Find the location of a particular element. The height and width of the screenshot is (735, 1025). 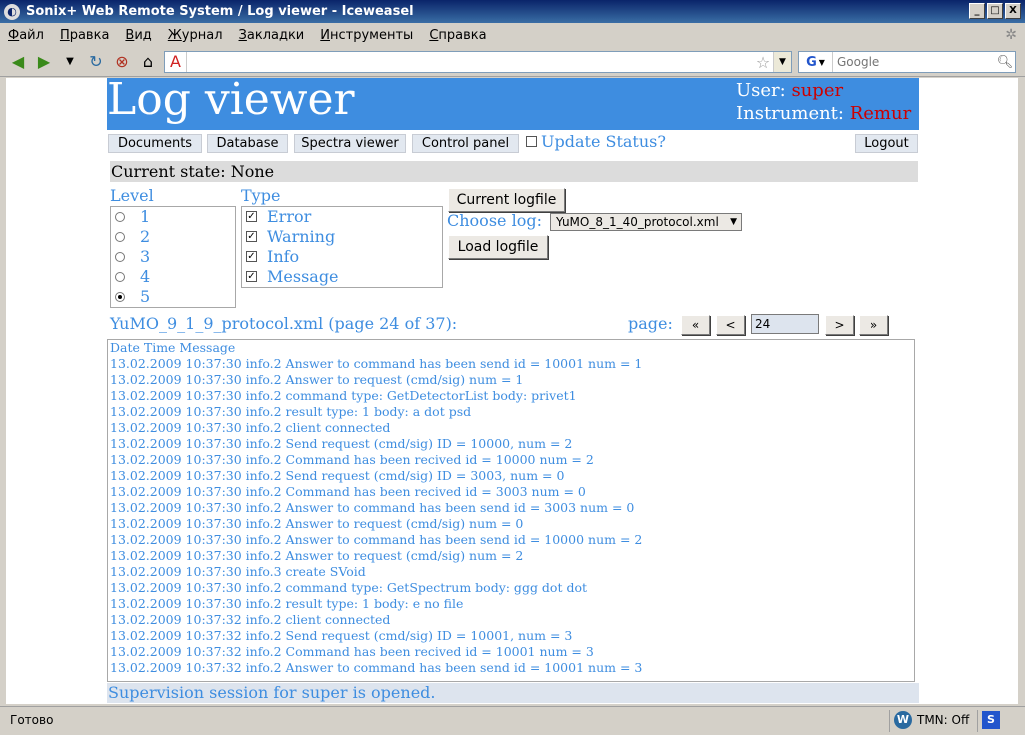

tmn-extension-icon: W is located at coordinates (903, 720).